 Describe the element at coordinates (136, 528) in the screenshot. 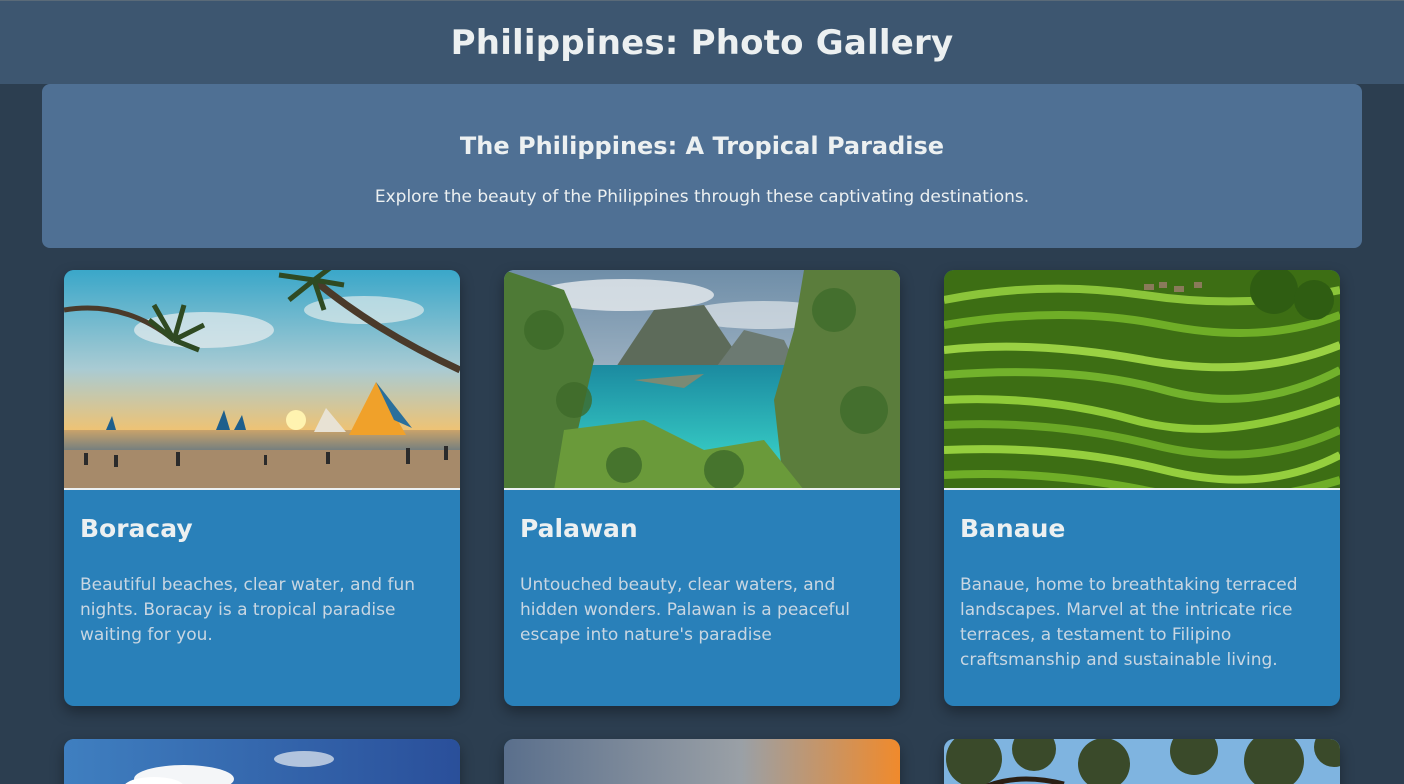

I see `card-title: Boracay` at that location.